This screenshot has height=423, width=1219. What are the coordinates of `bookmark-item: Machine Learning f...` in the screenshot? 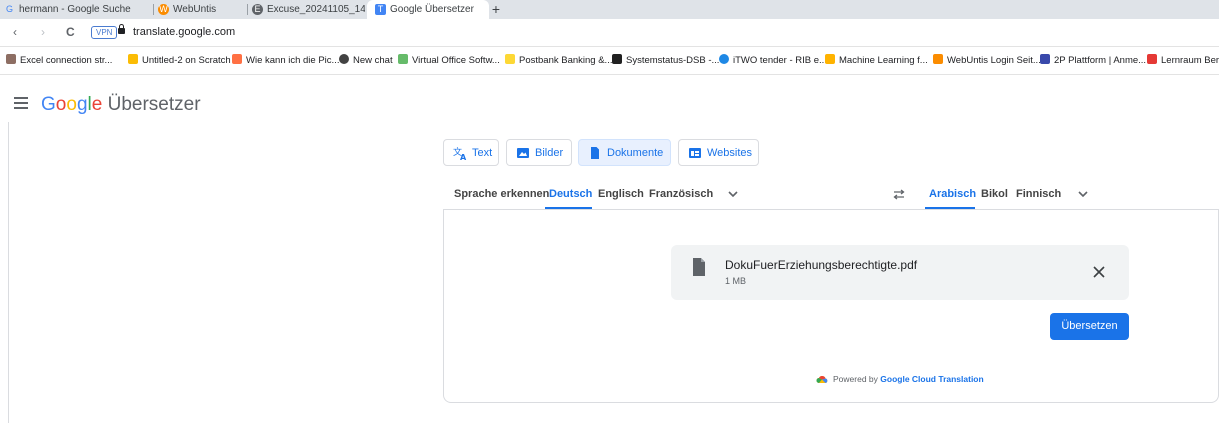 It's located at (876, 60).